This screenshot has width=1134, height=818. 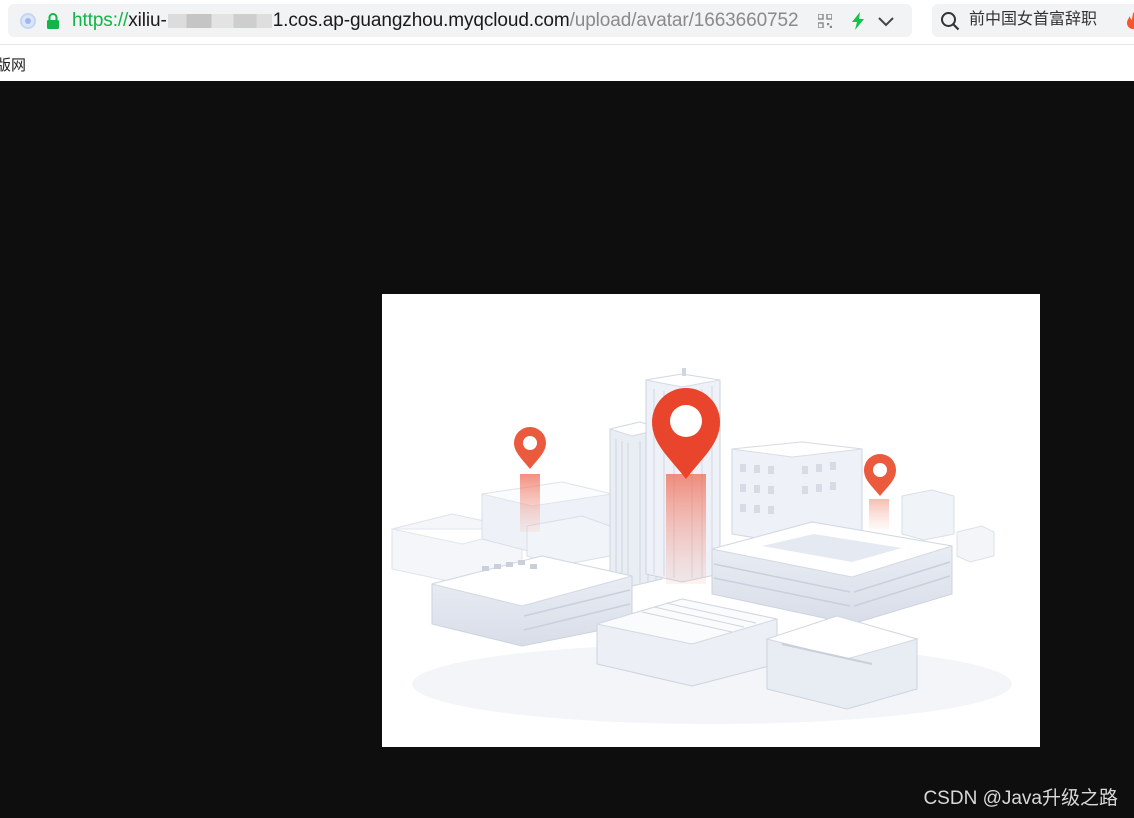 What do you see at coordinates (530, 503) in the screenshot?
I see `location-beam-left` at bounding box center [530, 503].